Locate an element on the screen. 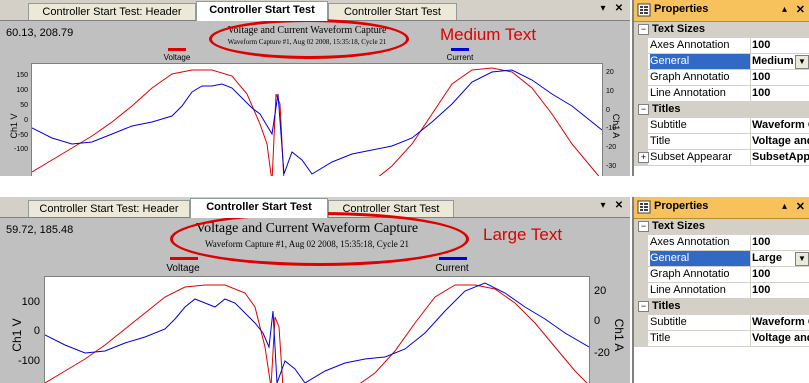 The width and height of the screenshot is (809, 383). separator is located at coordinates (404, 186).